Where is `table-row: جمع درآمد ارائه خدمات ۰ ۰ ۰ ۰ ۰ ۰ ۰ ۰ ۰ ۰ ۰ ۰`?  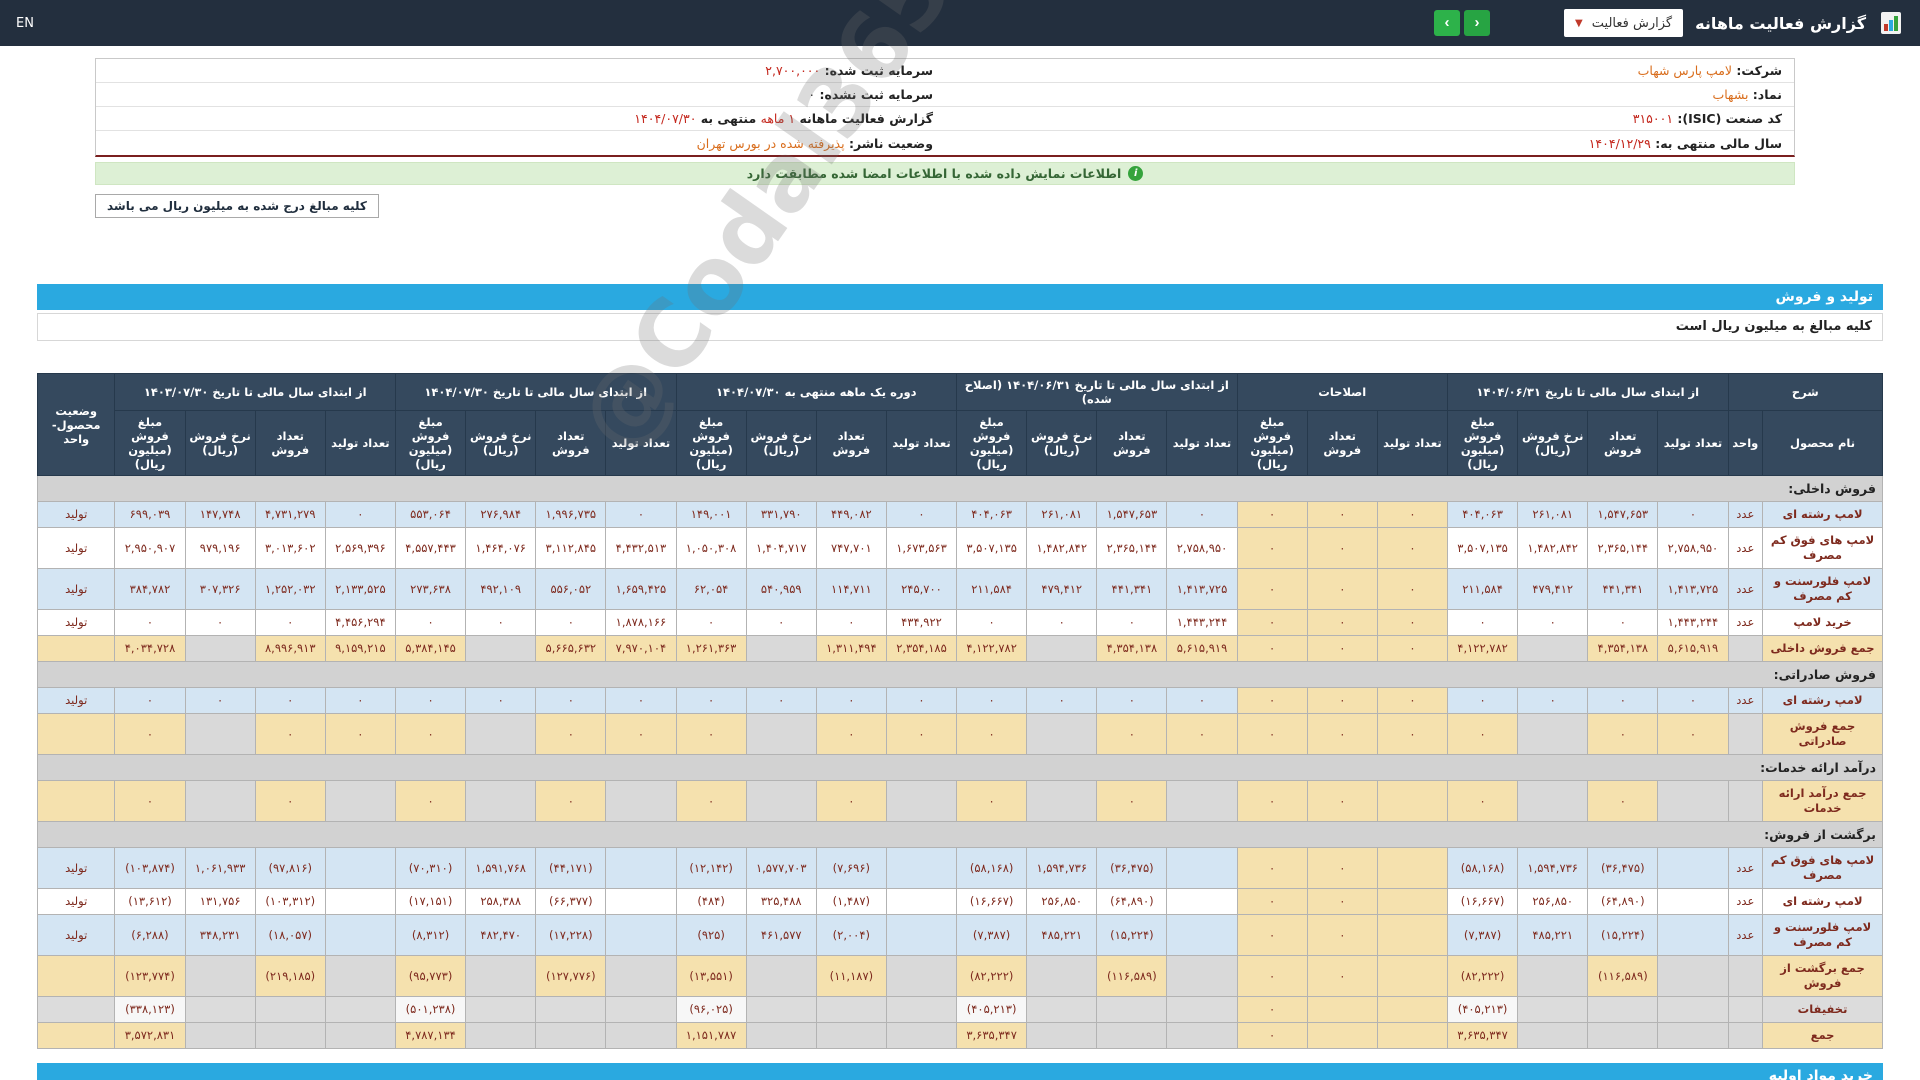
table-row: جمع درآمد ارائه خدمات ۰ ۰ ۰ ۰ ۰ ۰ ۰ ۰ ۰ ۰ ۰ ۰ is located at coordinates (959, 801).